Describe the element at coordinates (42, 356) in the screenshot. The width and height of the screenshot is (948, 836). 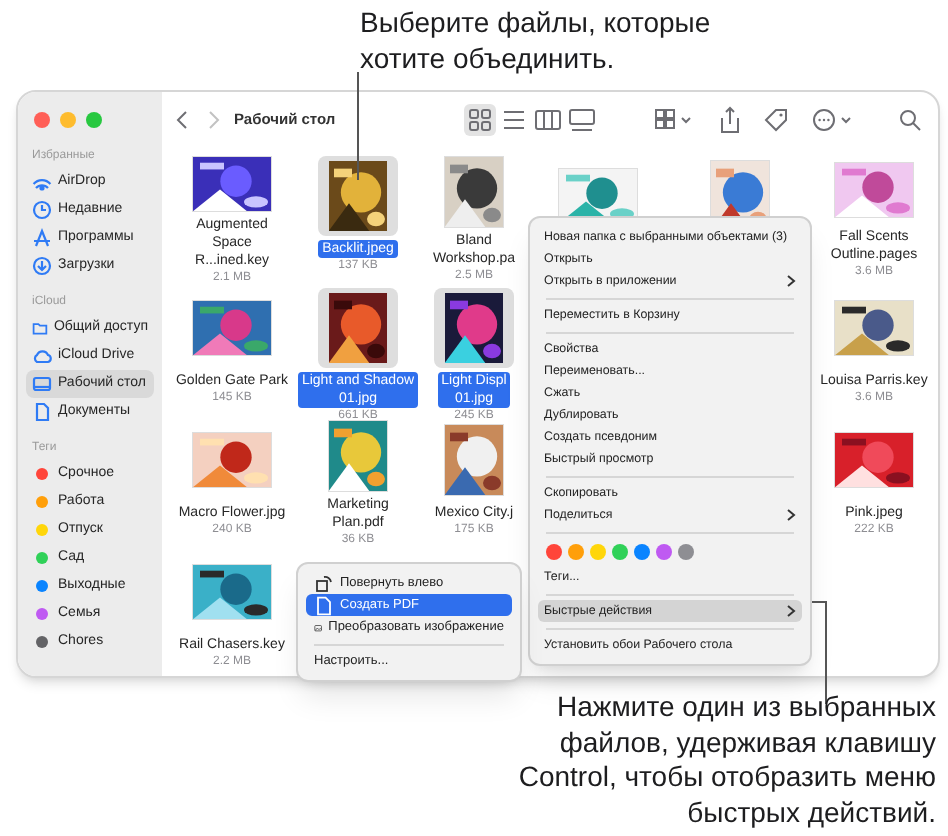
I see `cloud-icon` at that location.